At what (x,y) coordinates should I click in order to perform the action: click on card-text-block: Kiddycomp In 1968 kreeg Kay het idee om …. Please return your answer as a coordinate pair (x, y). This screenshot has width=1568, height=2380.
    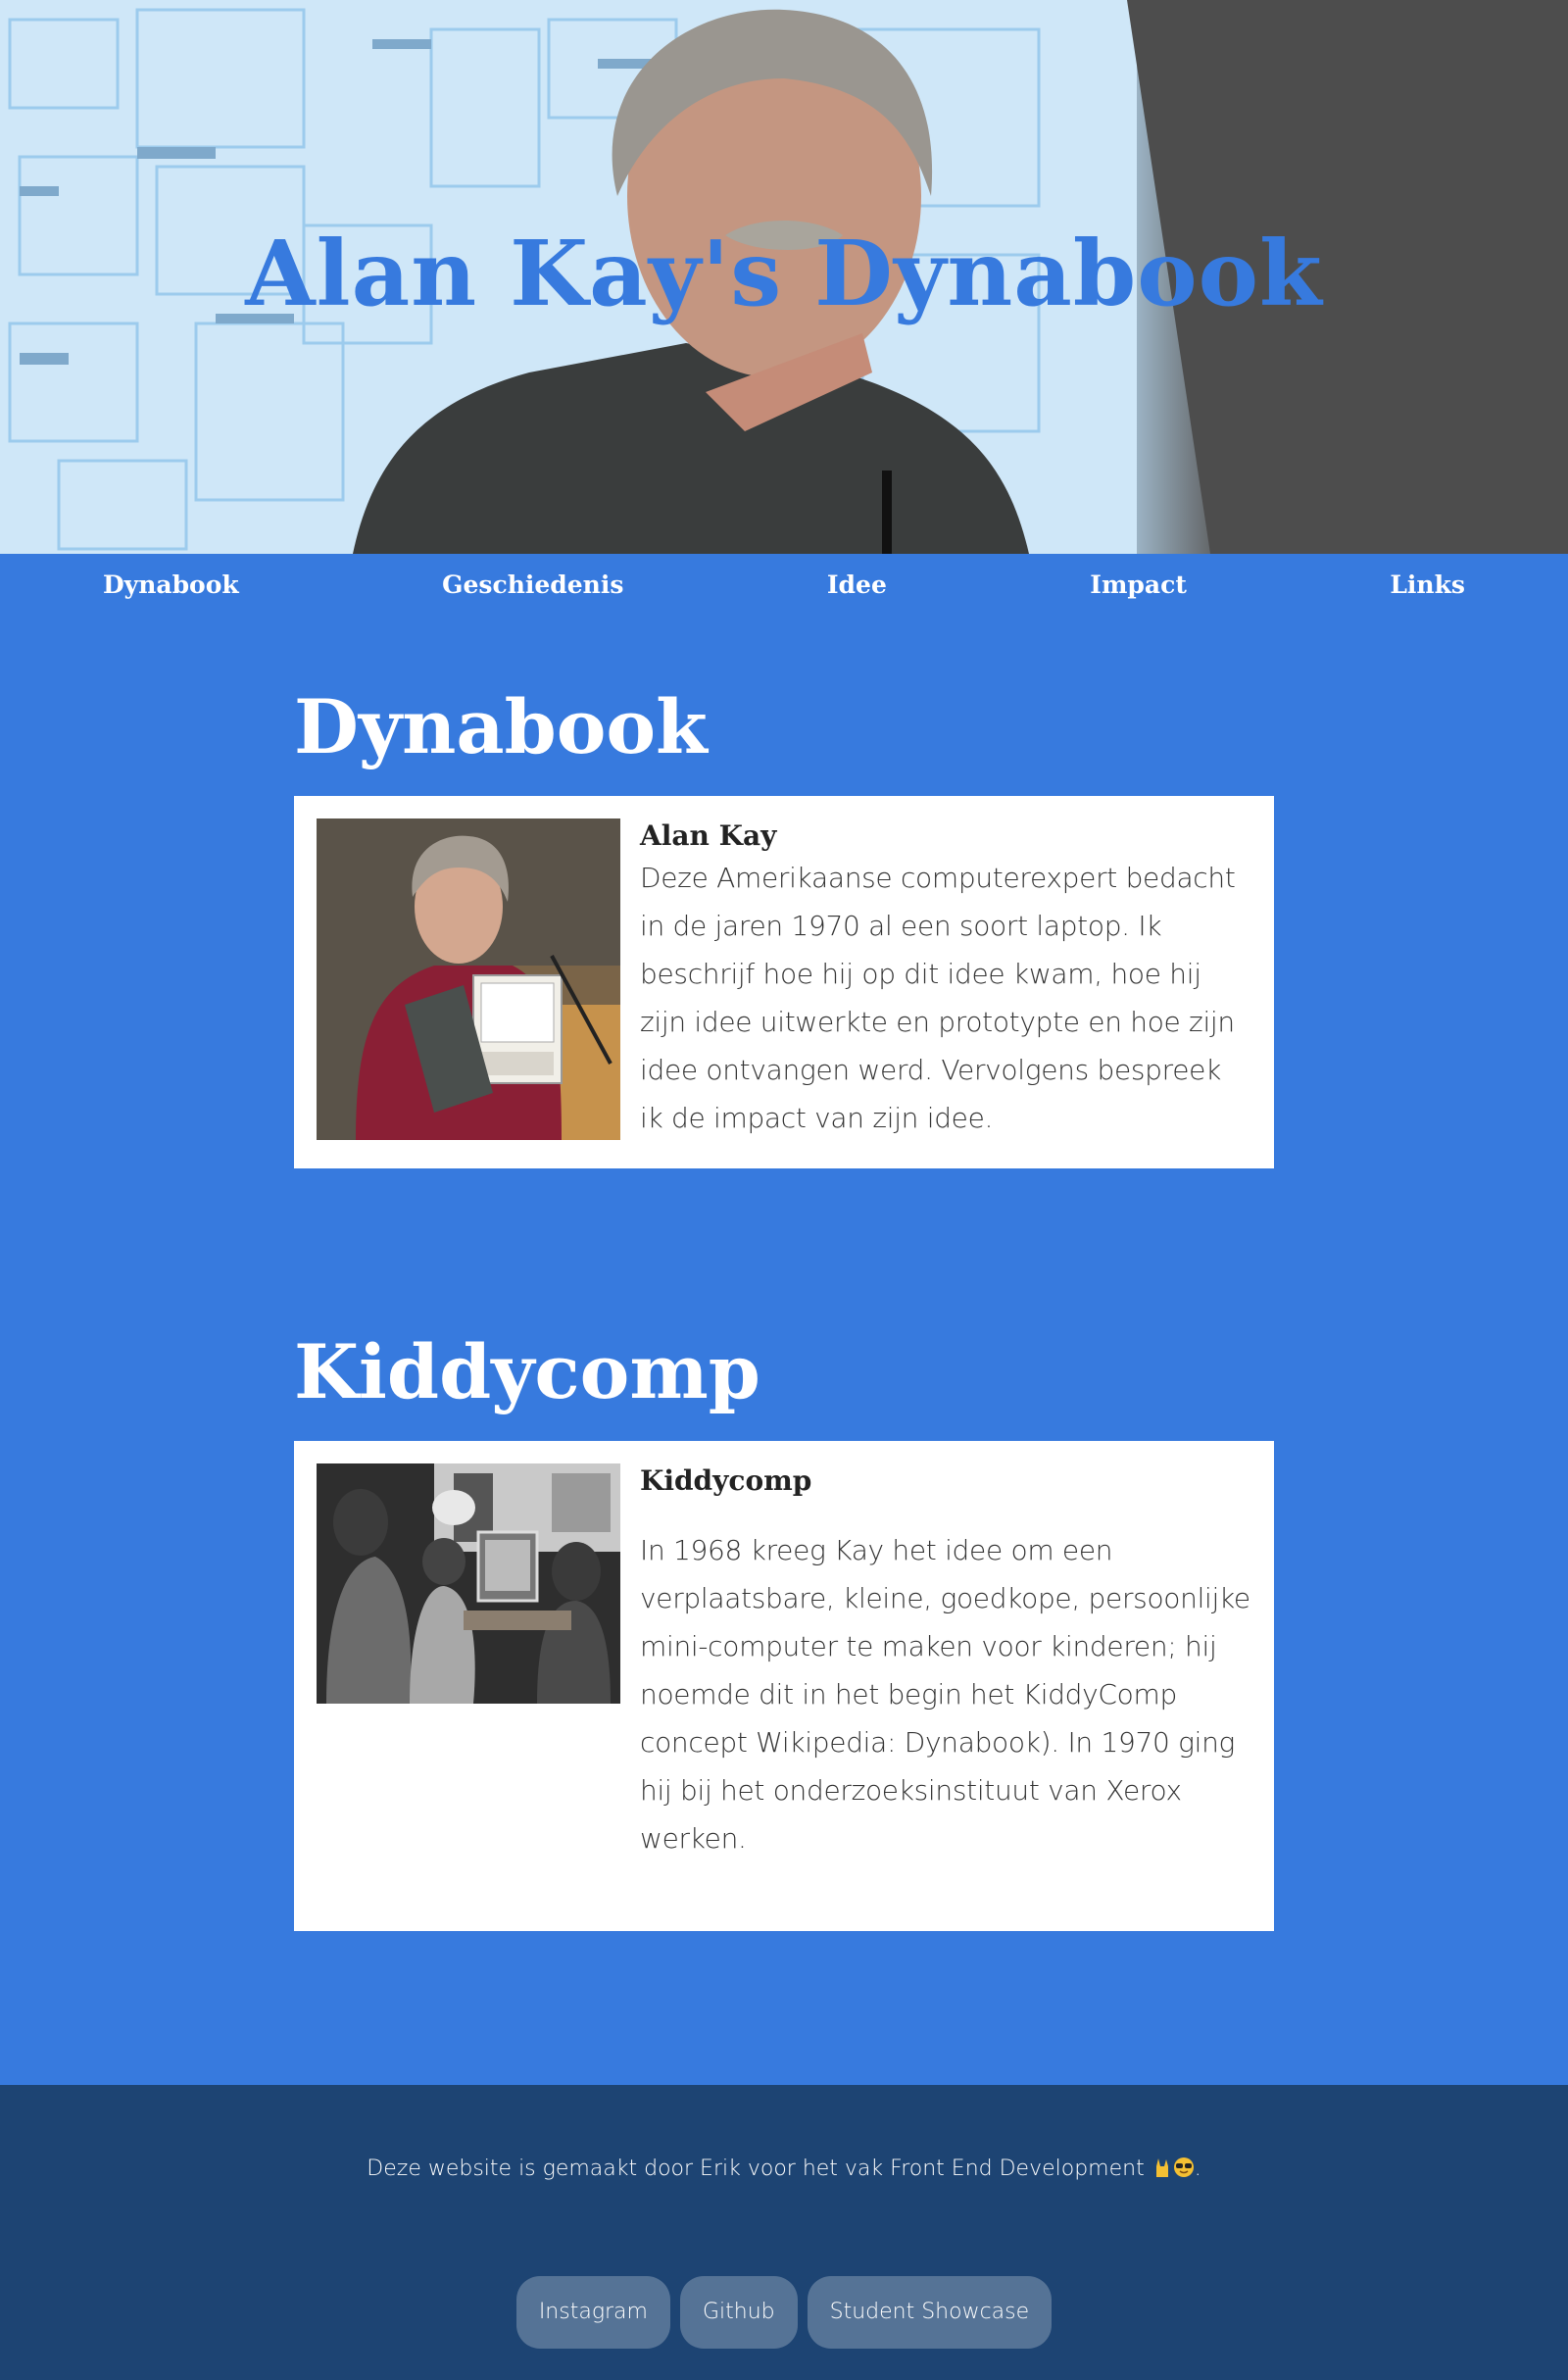
    Looking at the image, I should click on (945, 1686).